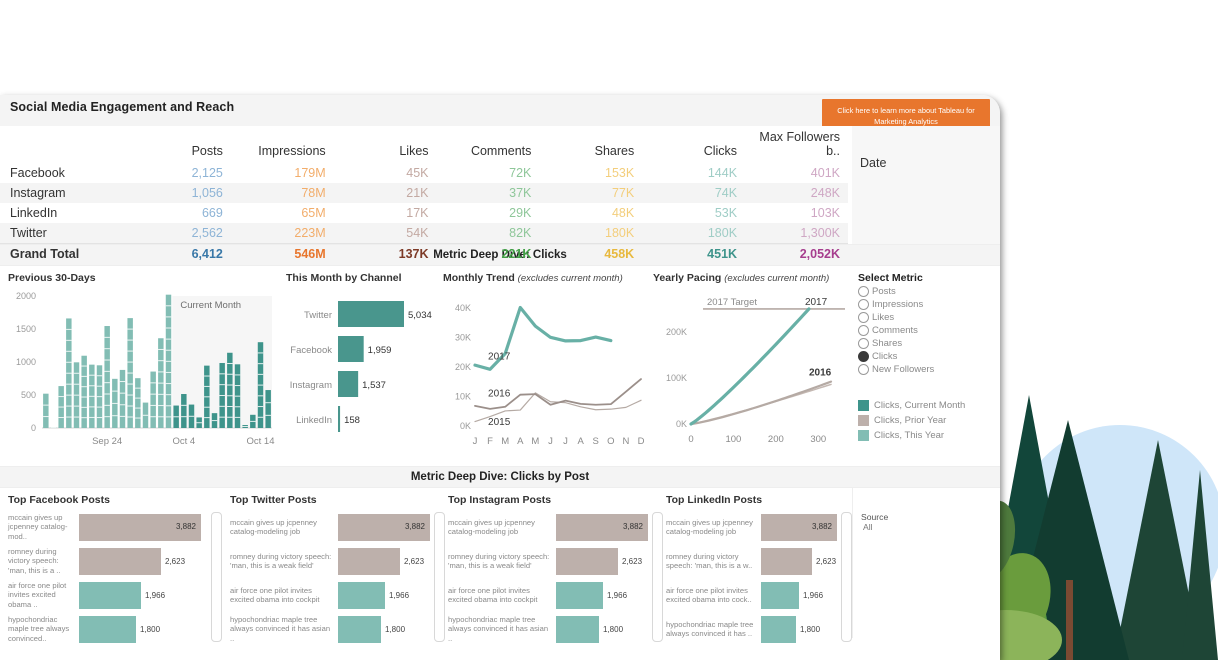 The image size is (1218, 660). Describe the element at coordinates (929, 356) in the screenshot. I see `metric-radio-clicks: Clicks` at that location.